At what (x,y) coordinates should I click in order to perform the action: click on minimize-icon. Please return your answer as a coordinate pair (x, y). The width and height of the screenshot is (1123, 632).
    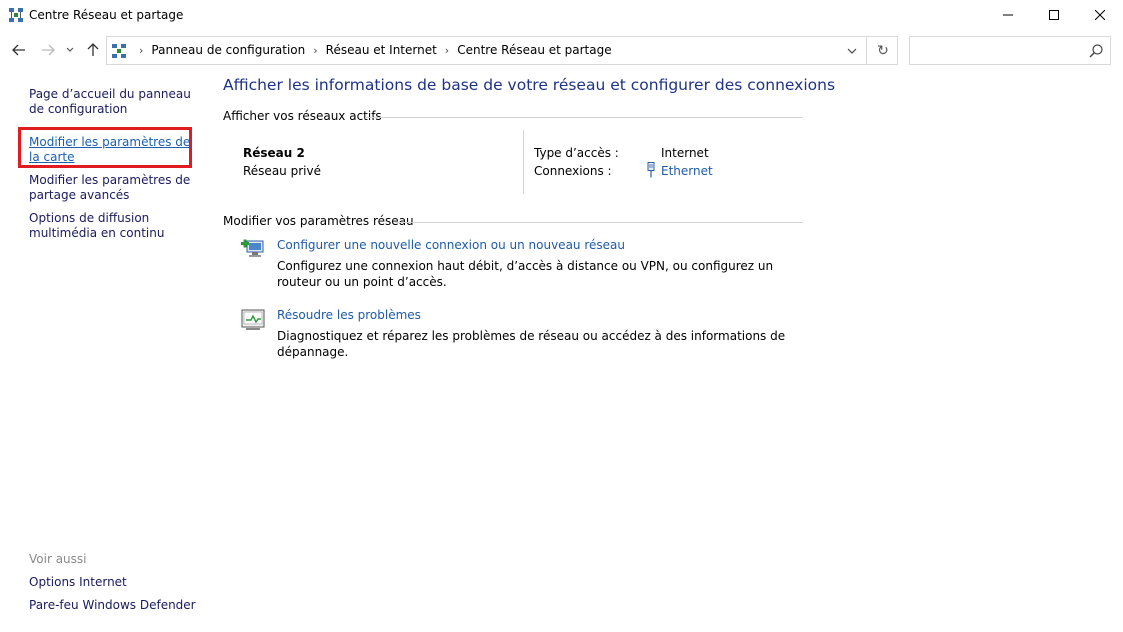
    Looking at the image, I should click on (1008, 15).